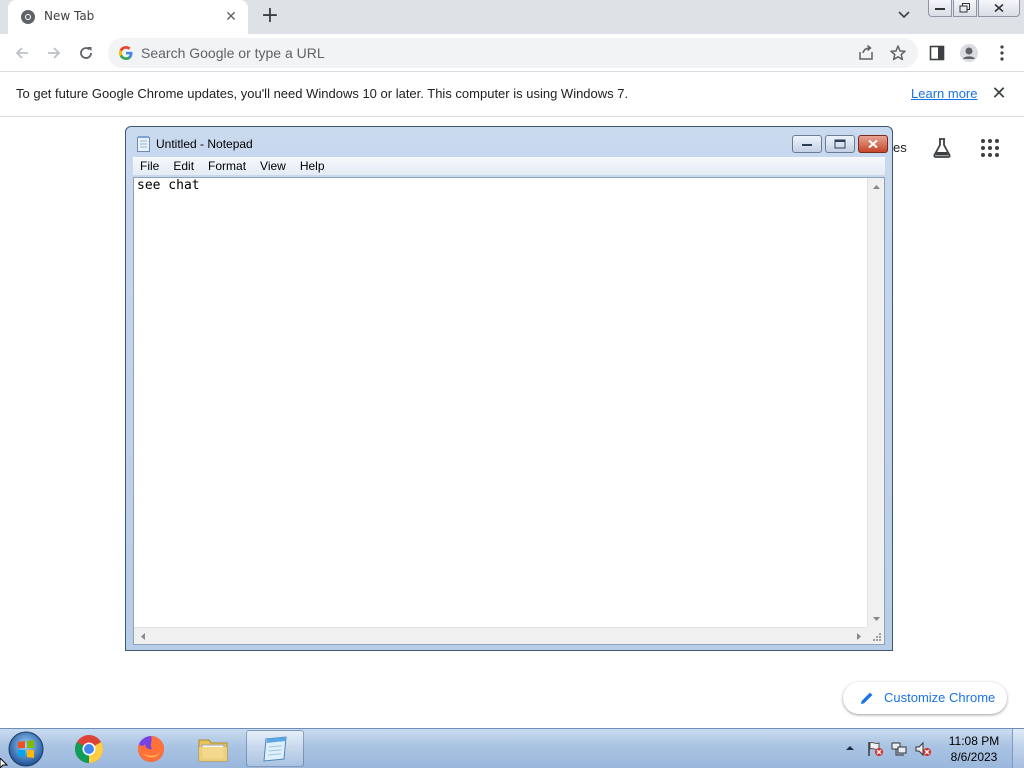  Describe the element at coordinates (509, 143) in the screenshot. I see `notepad-titlebar: Untitled - Notepad` at that location.